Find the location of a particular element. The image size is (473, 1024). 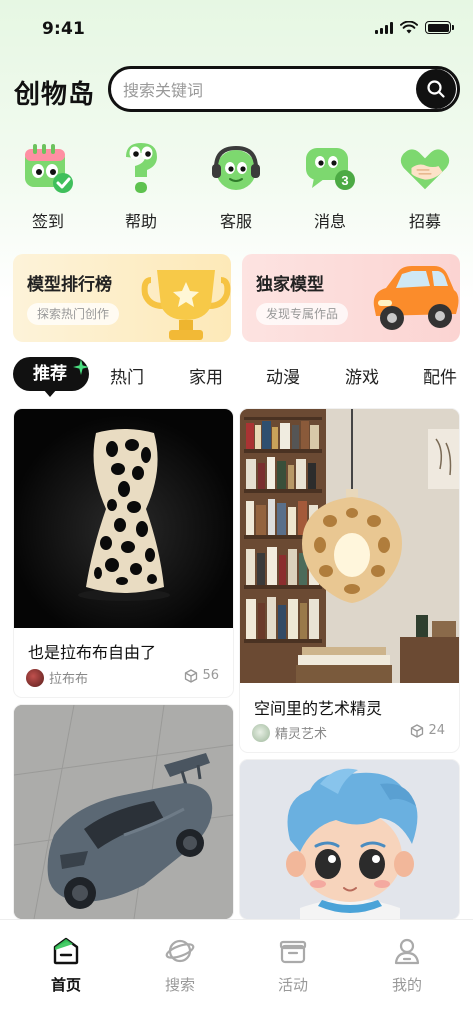

trophy-icon is located at coordinates (186, 305).